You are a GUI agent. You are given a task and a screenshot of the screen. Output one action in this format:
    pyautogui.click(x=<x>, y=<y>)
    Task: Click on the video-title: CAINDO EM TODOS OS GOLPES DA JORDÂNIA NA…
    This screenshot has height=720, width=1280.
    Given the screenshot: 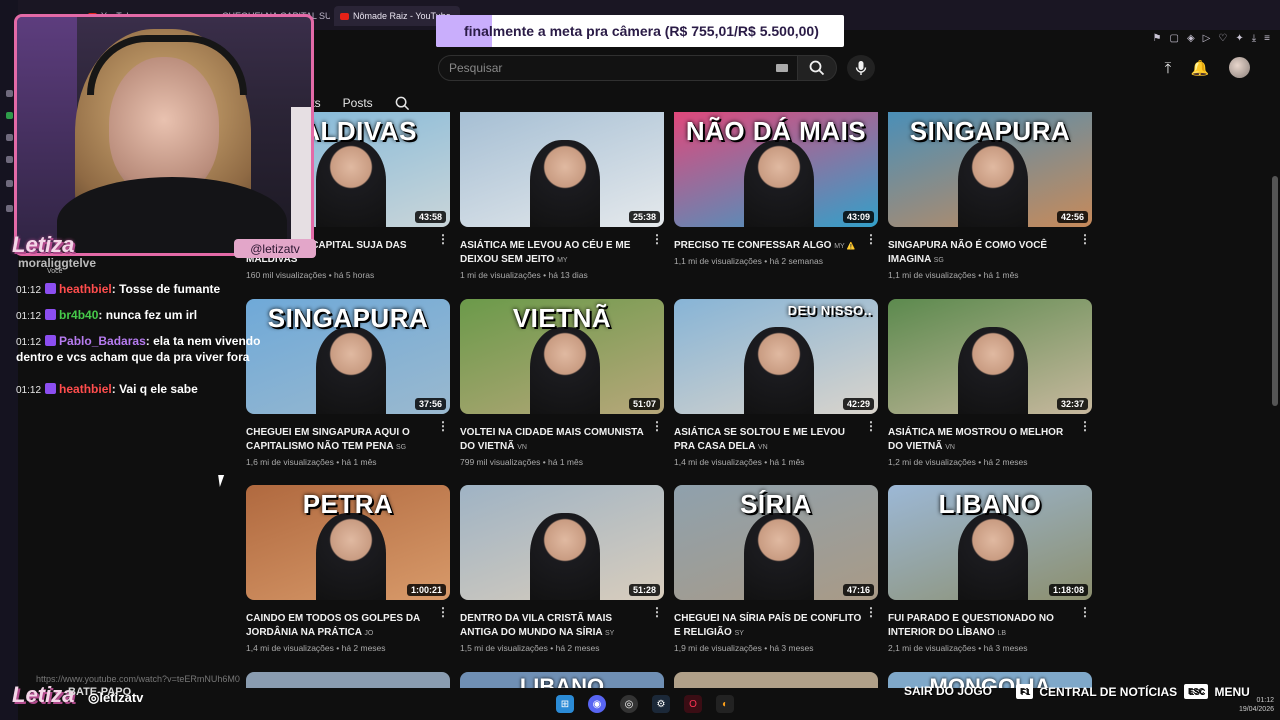 What is the action you would take?
    pyautogui.click(x=340, y=626)
    